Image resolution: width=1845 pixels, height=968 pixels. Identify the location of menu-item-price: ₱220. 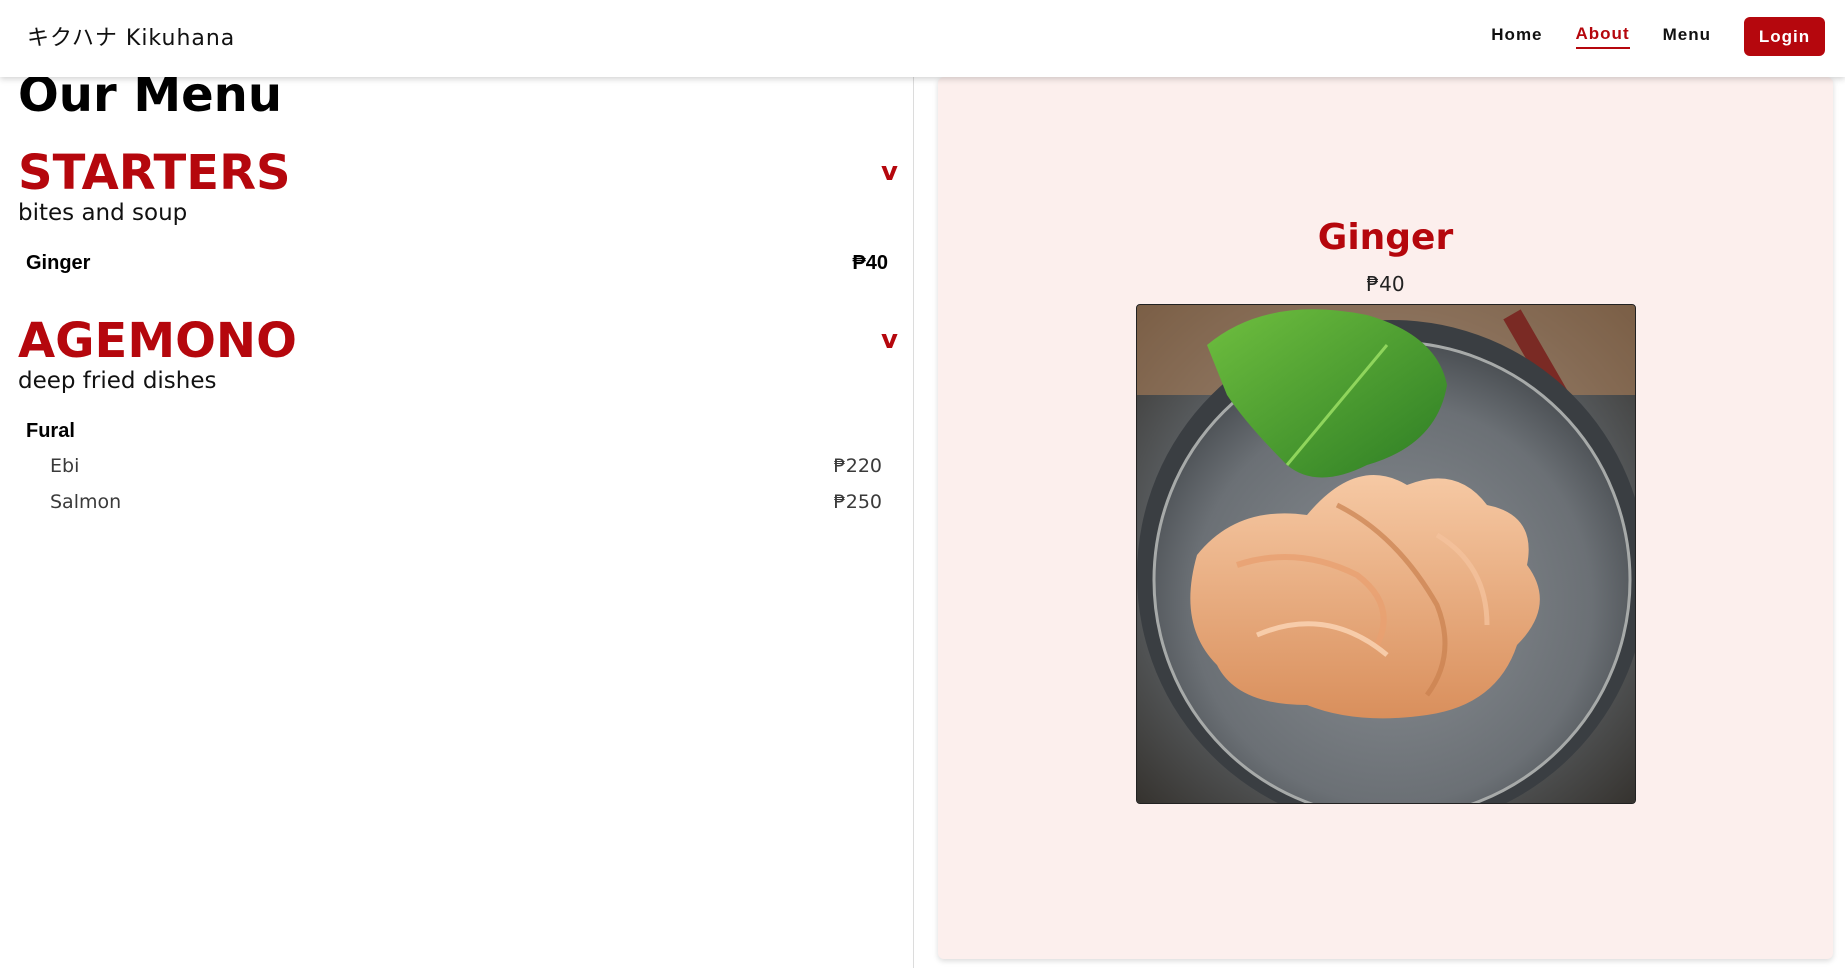
(857, 466).